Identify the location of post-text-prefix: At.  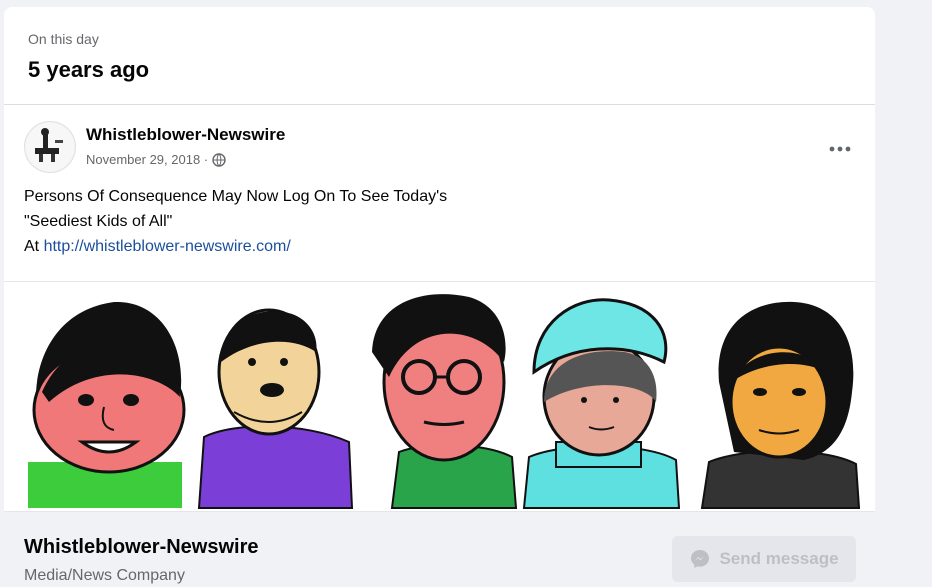
(34, 246).